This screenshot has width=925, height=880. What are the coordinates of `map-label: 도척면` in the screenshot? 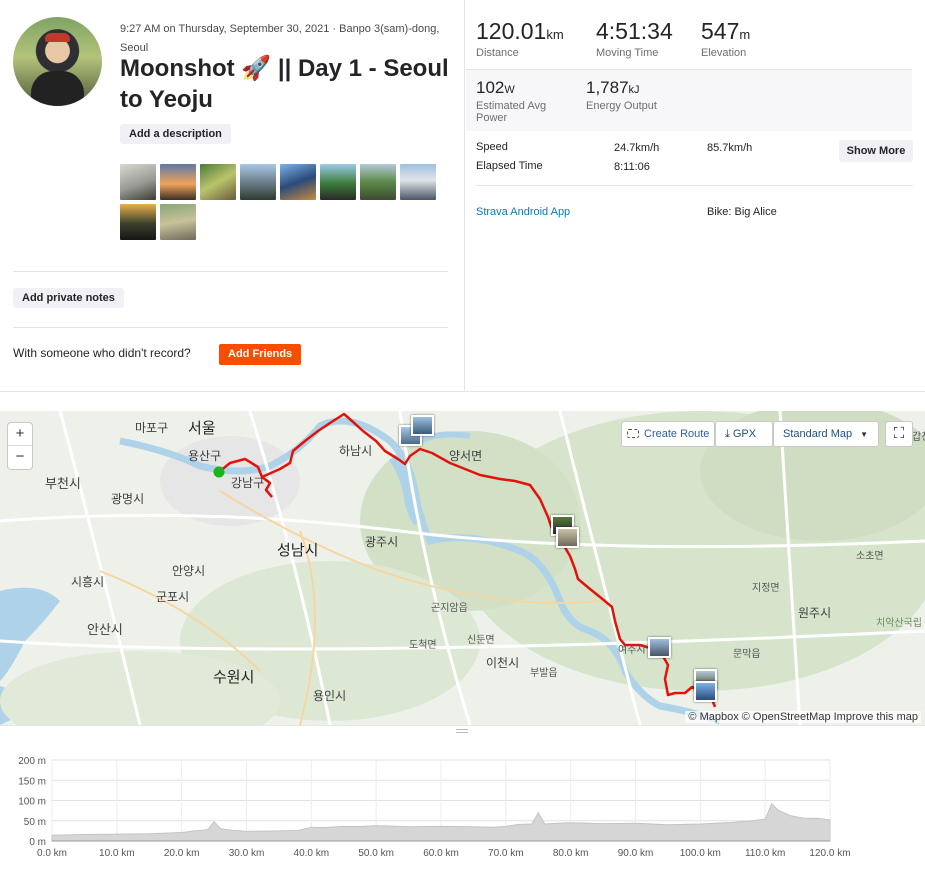 It's located at (423, 643).